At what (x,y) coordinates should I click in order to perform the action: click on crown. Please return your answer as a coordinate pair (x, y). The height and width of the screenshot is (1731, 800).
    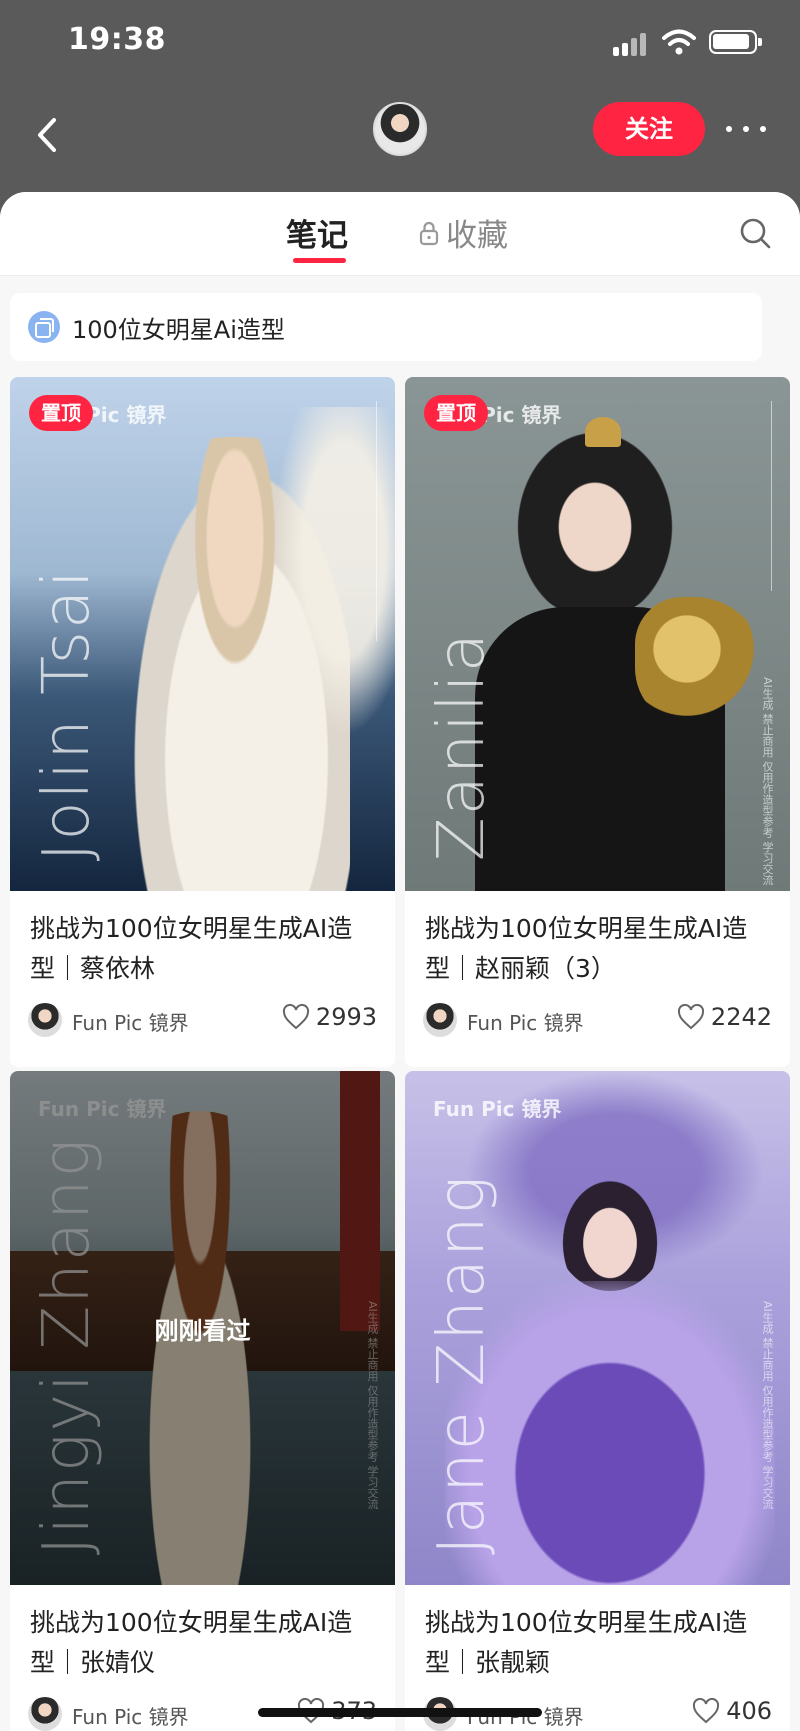
    Looking at the image, I should click on (603, 432).